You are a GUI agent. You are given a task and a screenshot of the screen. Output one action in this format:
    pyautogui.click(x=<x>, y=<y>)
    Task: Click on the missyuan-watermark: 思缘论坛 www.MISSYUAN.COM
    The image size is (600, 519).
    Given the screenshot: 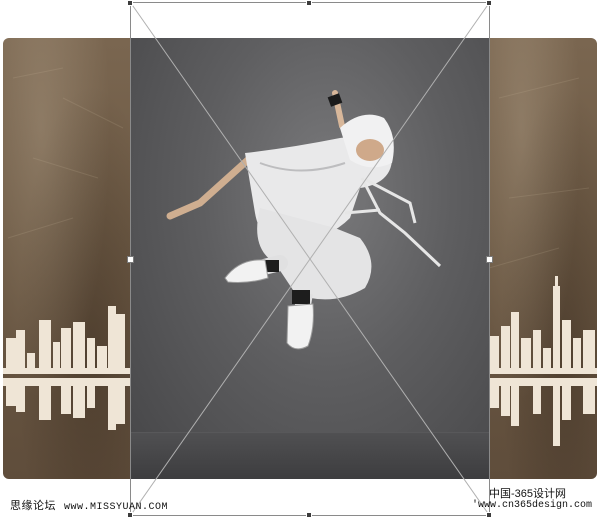 What is the action you would take?
    pyautogui.click(x=89, y=505)
    